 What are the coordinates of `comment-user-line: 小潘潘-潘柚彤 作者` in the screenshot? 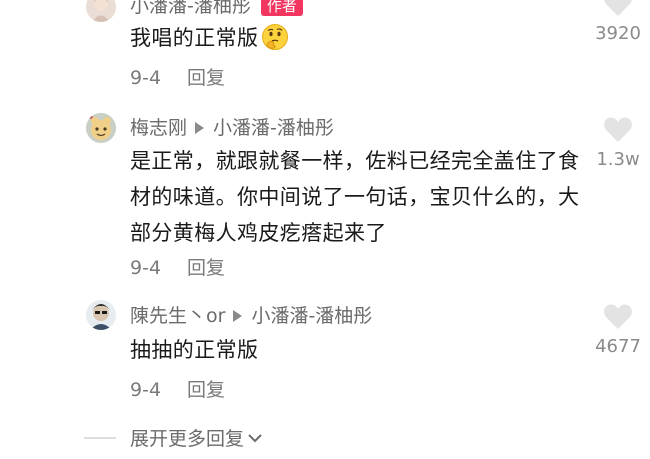 It's located at (216, 9).